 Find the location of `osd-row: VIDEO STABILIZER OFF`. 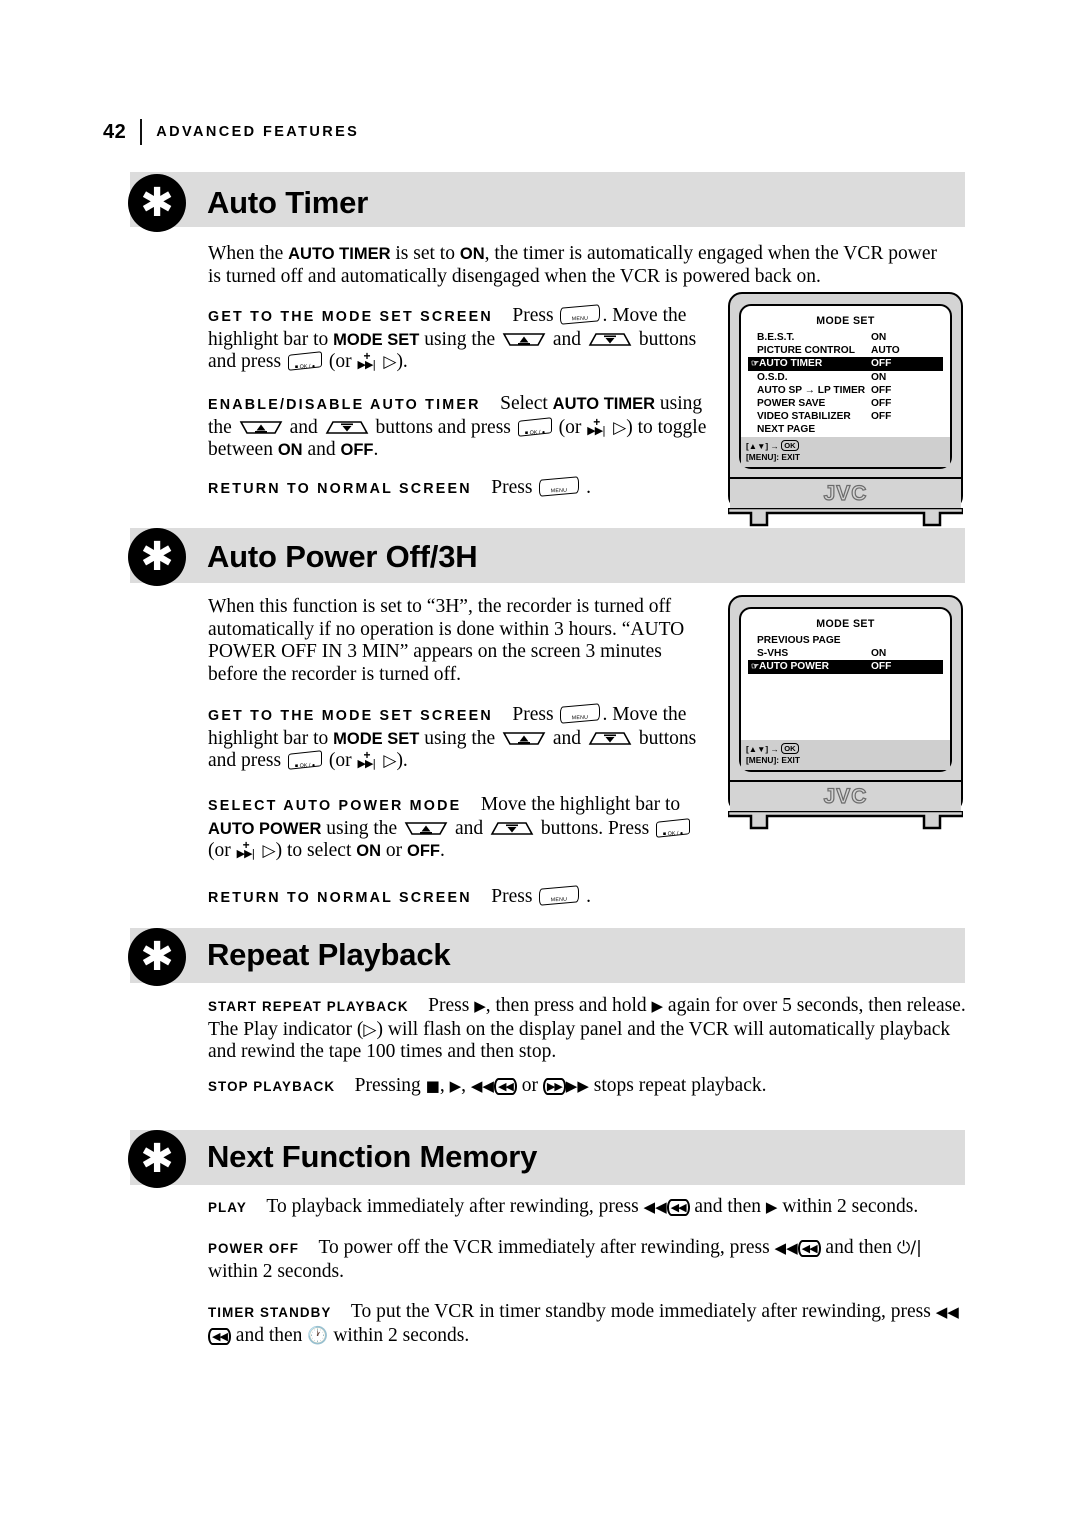

osd-row: VIDEO STABILIZER OFF is located at coordinates (845, 416).